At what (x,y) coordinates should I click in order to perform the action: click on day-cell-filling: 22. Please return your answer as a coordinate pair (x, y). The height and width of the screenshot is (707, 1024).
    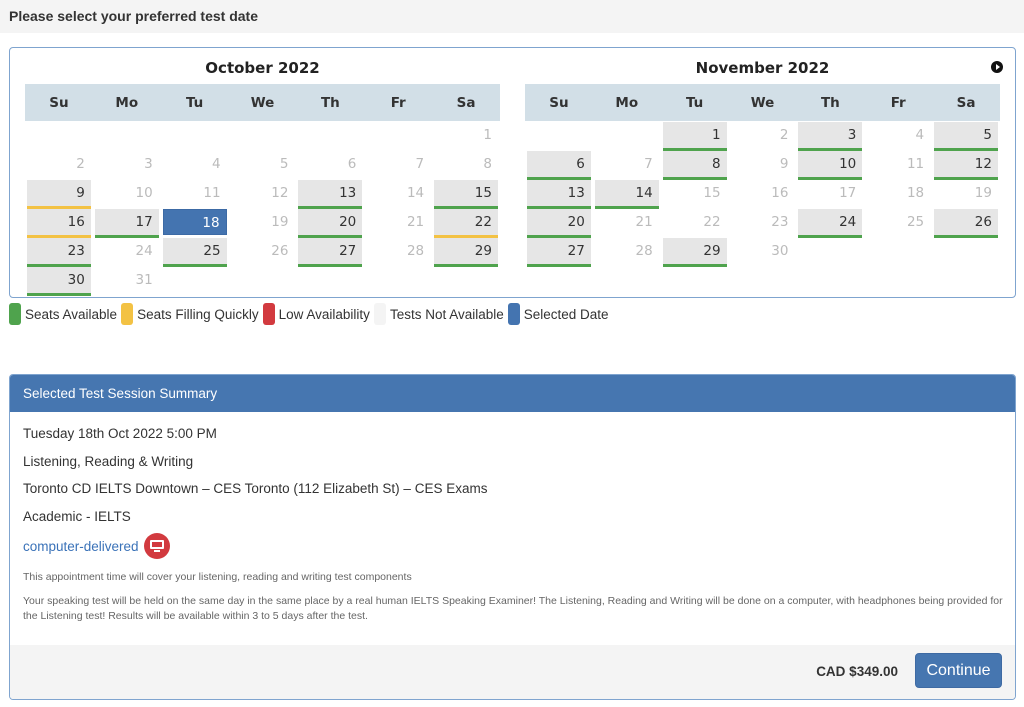
    Looking at the image, I should click on (466, 223).